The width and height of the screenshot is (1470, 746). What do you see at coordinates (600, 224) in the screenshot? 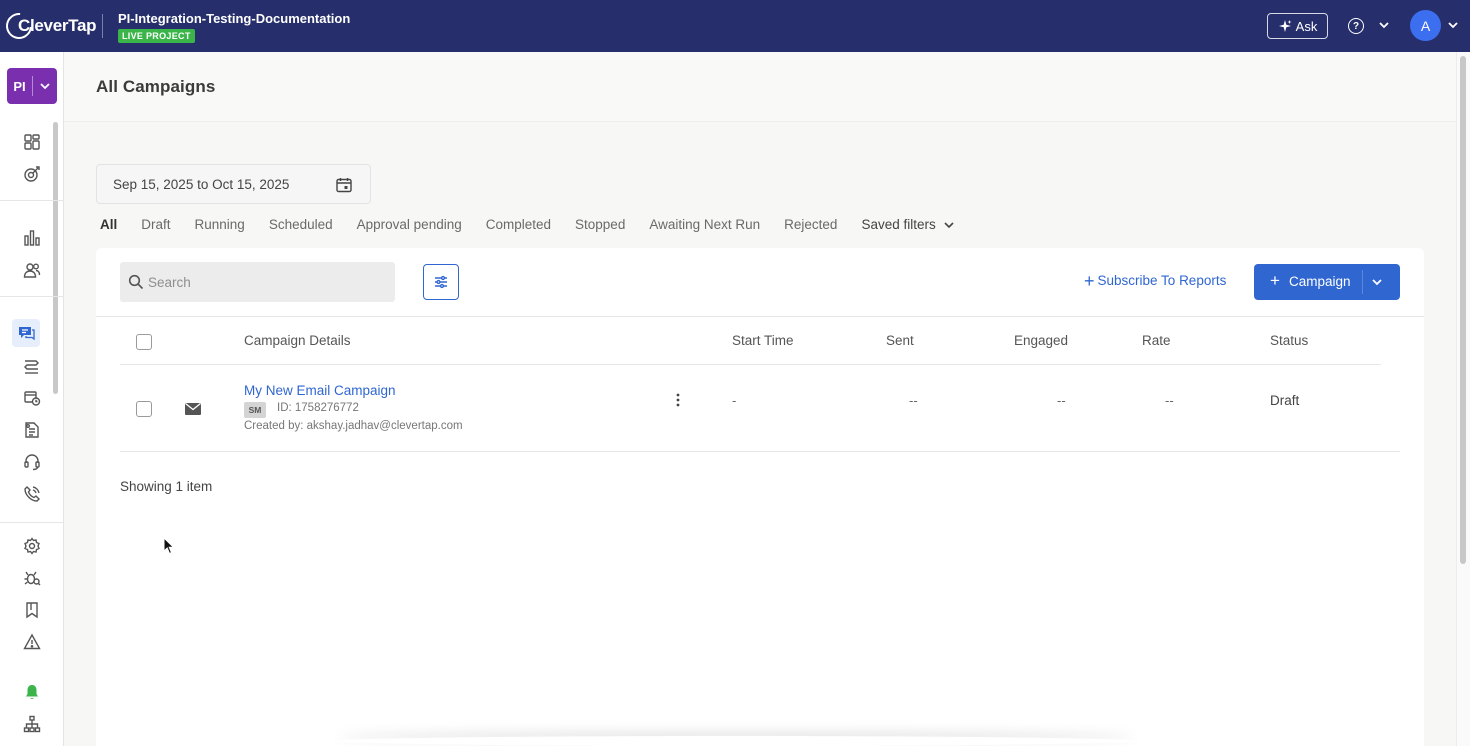
I see `tab-stopped: Stopped` at bounding box center [600, 224].